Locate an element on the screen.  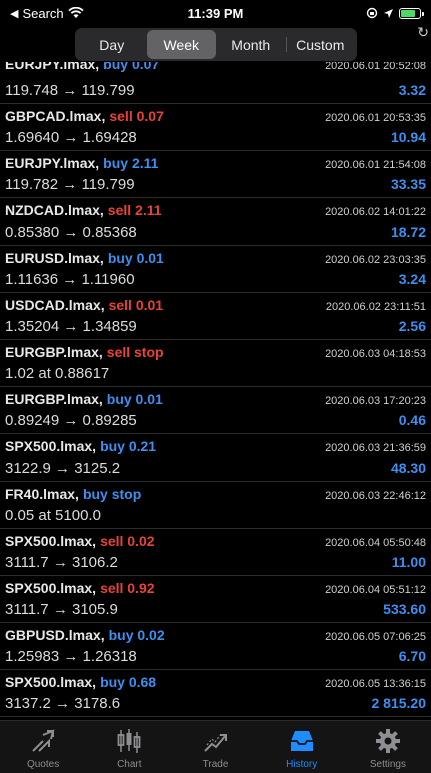
tab-quotes: Quotes is located at coordinates (43, 747).